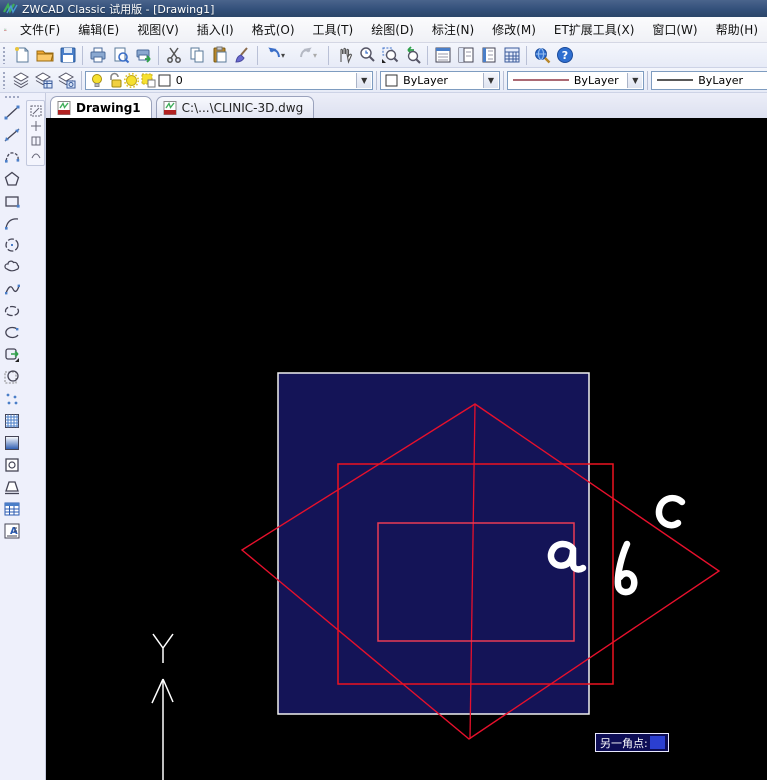 This screenshot has height=780, width=767. What do you see at coordinates (406, 105) in the screenshot?
I see `document-tab-bar: Drawing1 C:\...\CLINIC-3D.dwg` at bounding box center [406, 105].